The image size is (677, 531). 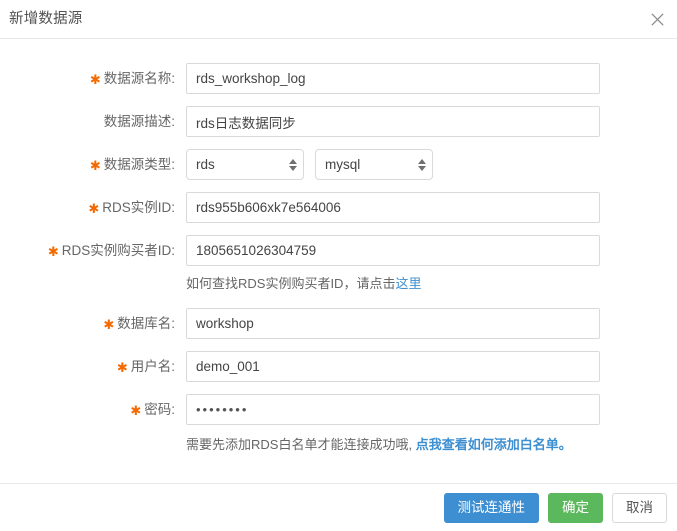 I want to click on hint-purchaser-link: 这里, so click(x=408, y=283).